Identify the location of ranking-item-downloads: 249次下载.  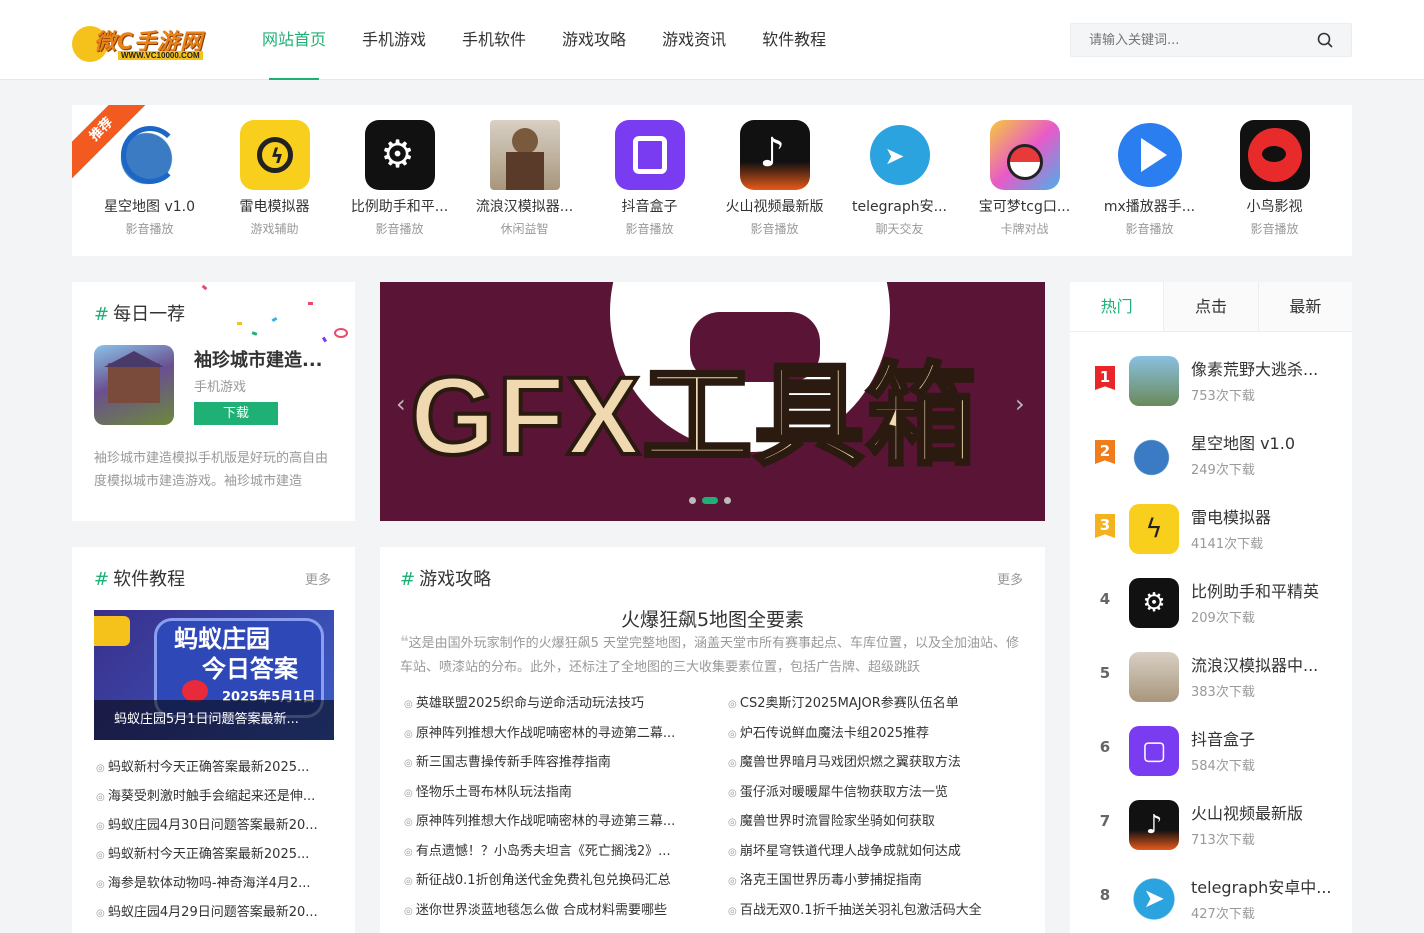
(1223, 470).